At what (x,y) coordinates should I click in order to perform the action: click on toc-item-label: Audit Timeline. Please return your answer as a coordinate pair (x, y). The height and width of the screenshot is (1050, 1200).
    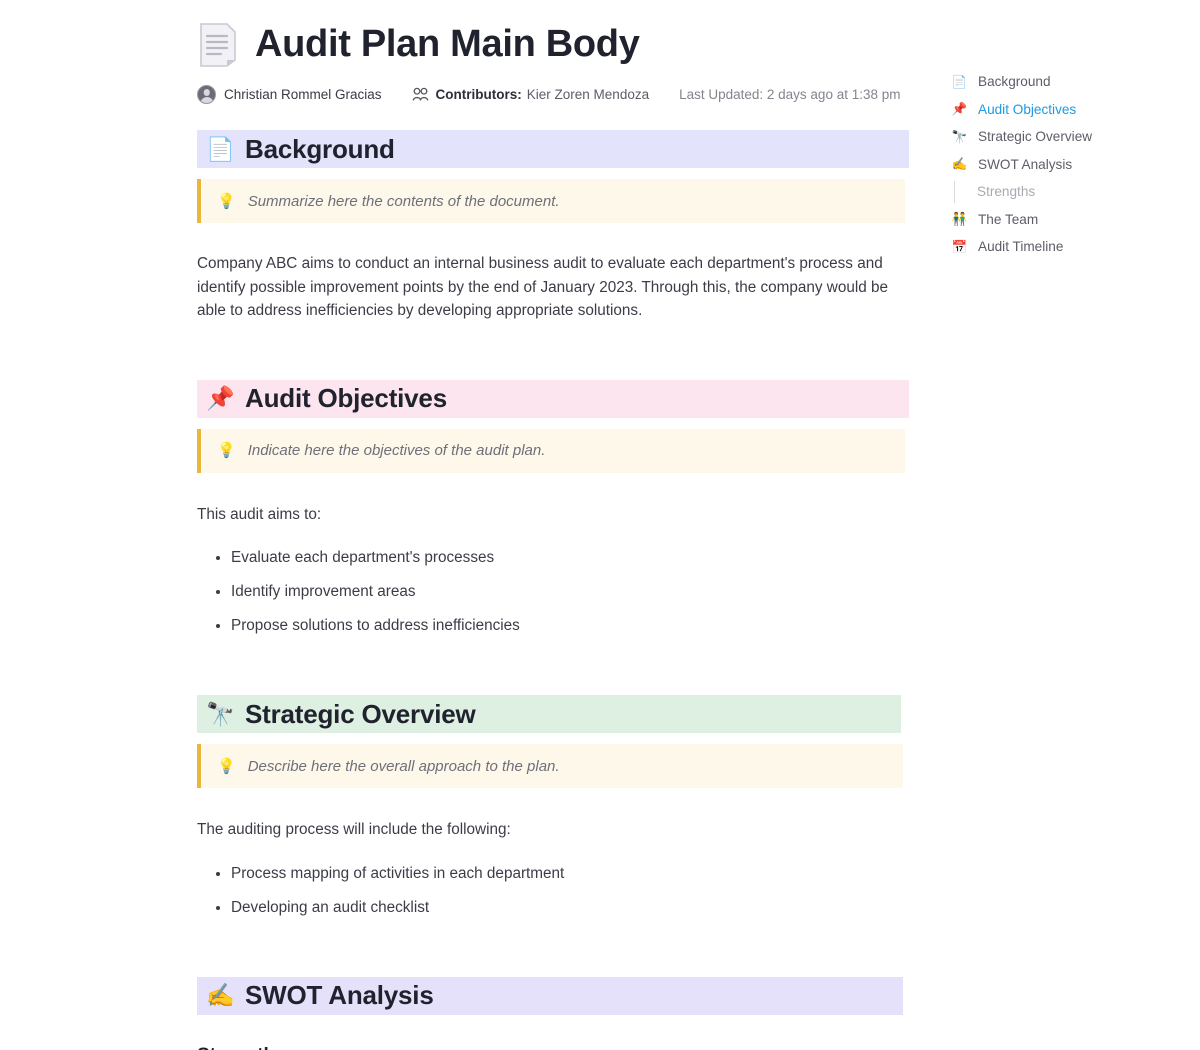
    Looking at the image, I should click on (1021, 247).